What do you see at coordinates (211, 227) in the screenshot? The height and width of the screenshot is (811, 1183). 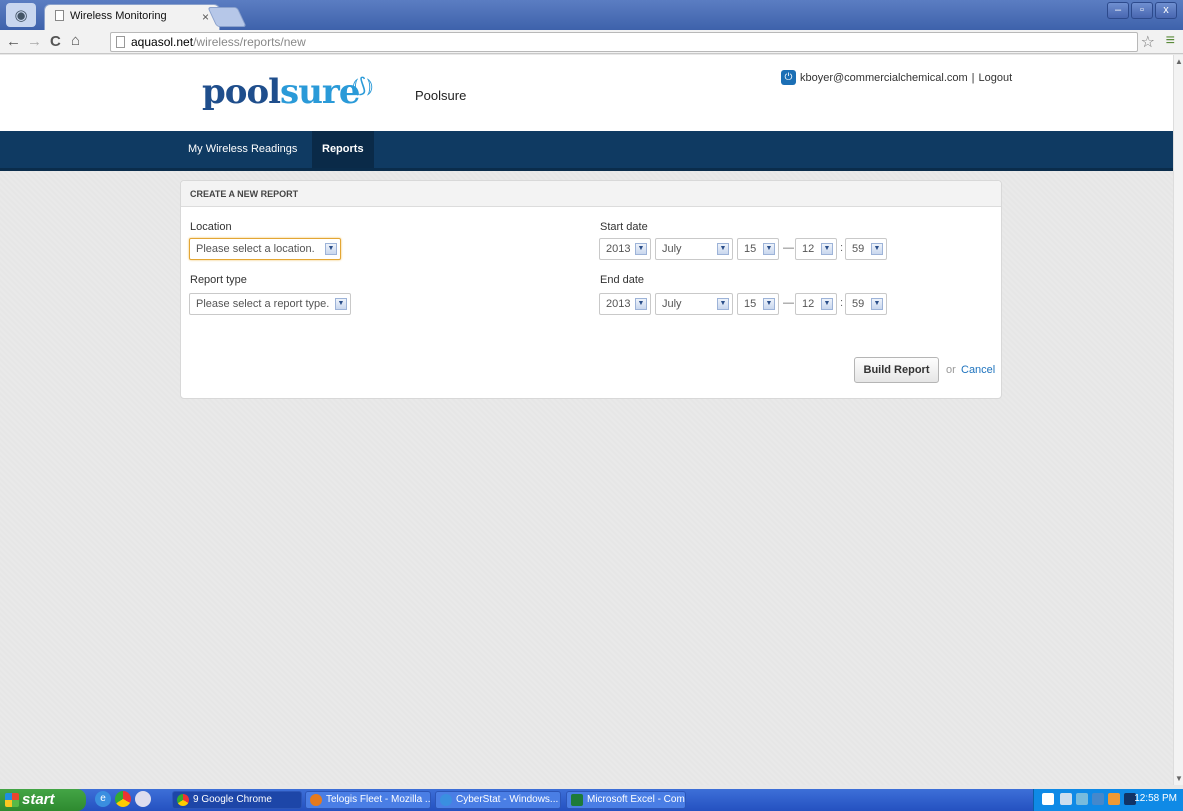 I see `location-label: Location` at bounding box center [211, 227].